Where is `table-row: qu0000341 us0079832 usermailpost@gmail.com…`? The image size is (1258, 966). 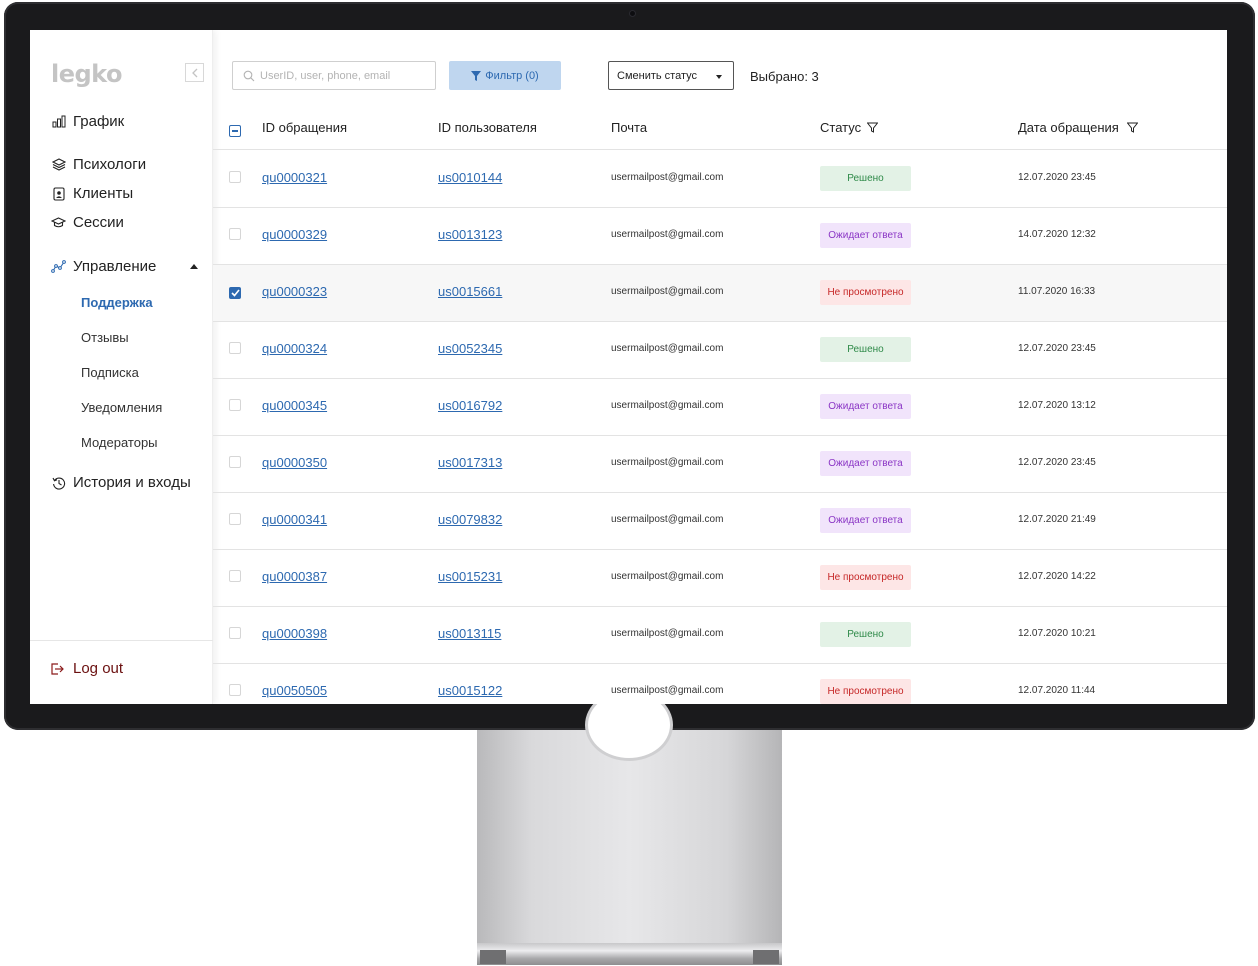 table-row: qu0000341 us0079832 usermailpost@gmail.com… is located at coordinates (720, 521).